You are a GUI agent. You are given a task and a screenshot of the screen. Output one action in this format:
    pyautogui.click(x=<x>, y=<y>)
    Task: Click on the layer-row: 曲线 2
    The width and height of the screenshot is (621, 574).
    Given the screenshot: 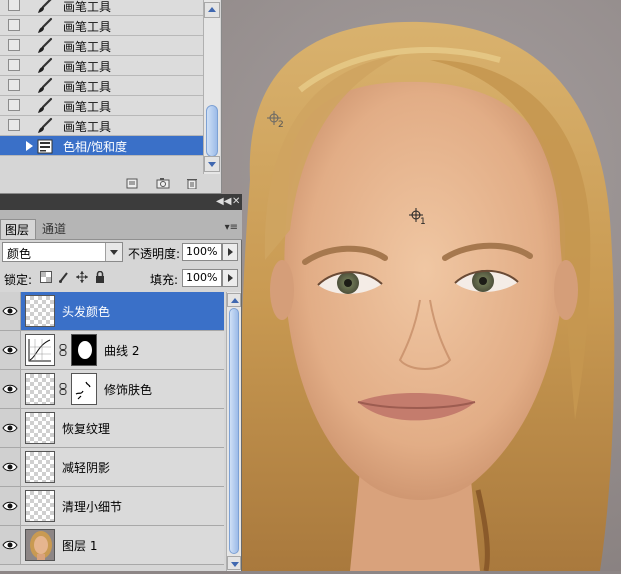 What is the action you would take?
    pyautogui.click(x=112, y=350)
    